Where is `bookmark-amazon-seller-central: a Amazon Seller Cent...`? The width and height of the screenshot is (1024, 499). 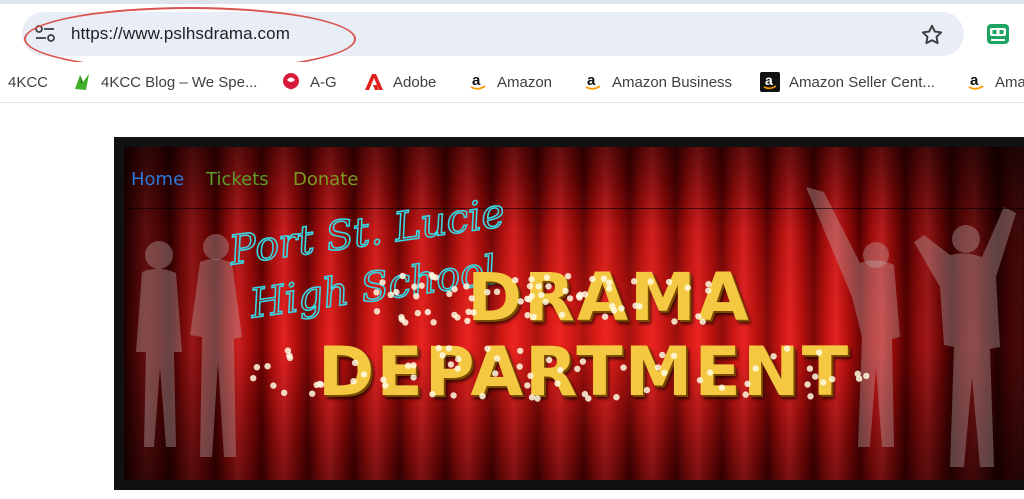
bookmark-amazon-seller-central: a Amazon Seller Cent... is located at coordinates (847, 82).